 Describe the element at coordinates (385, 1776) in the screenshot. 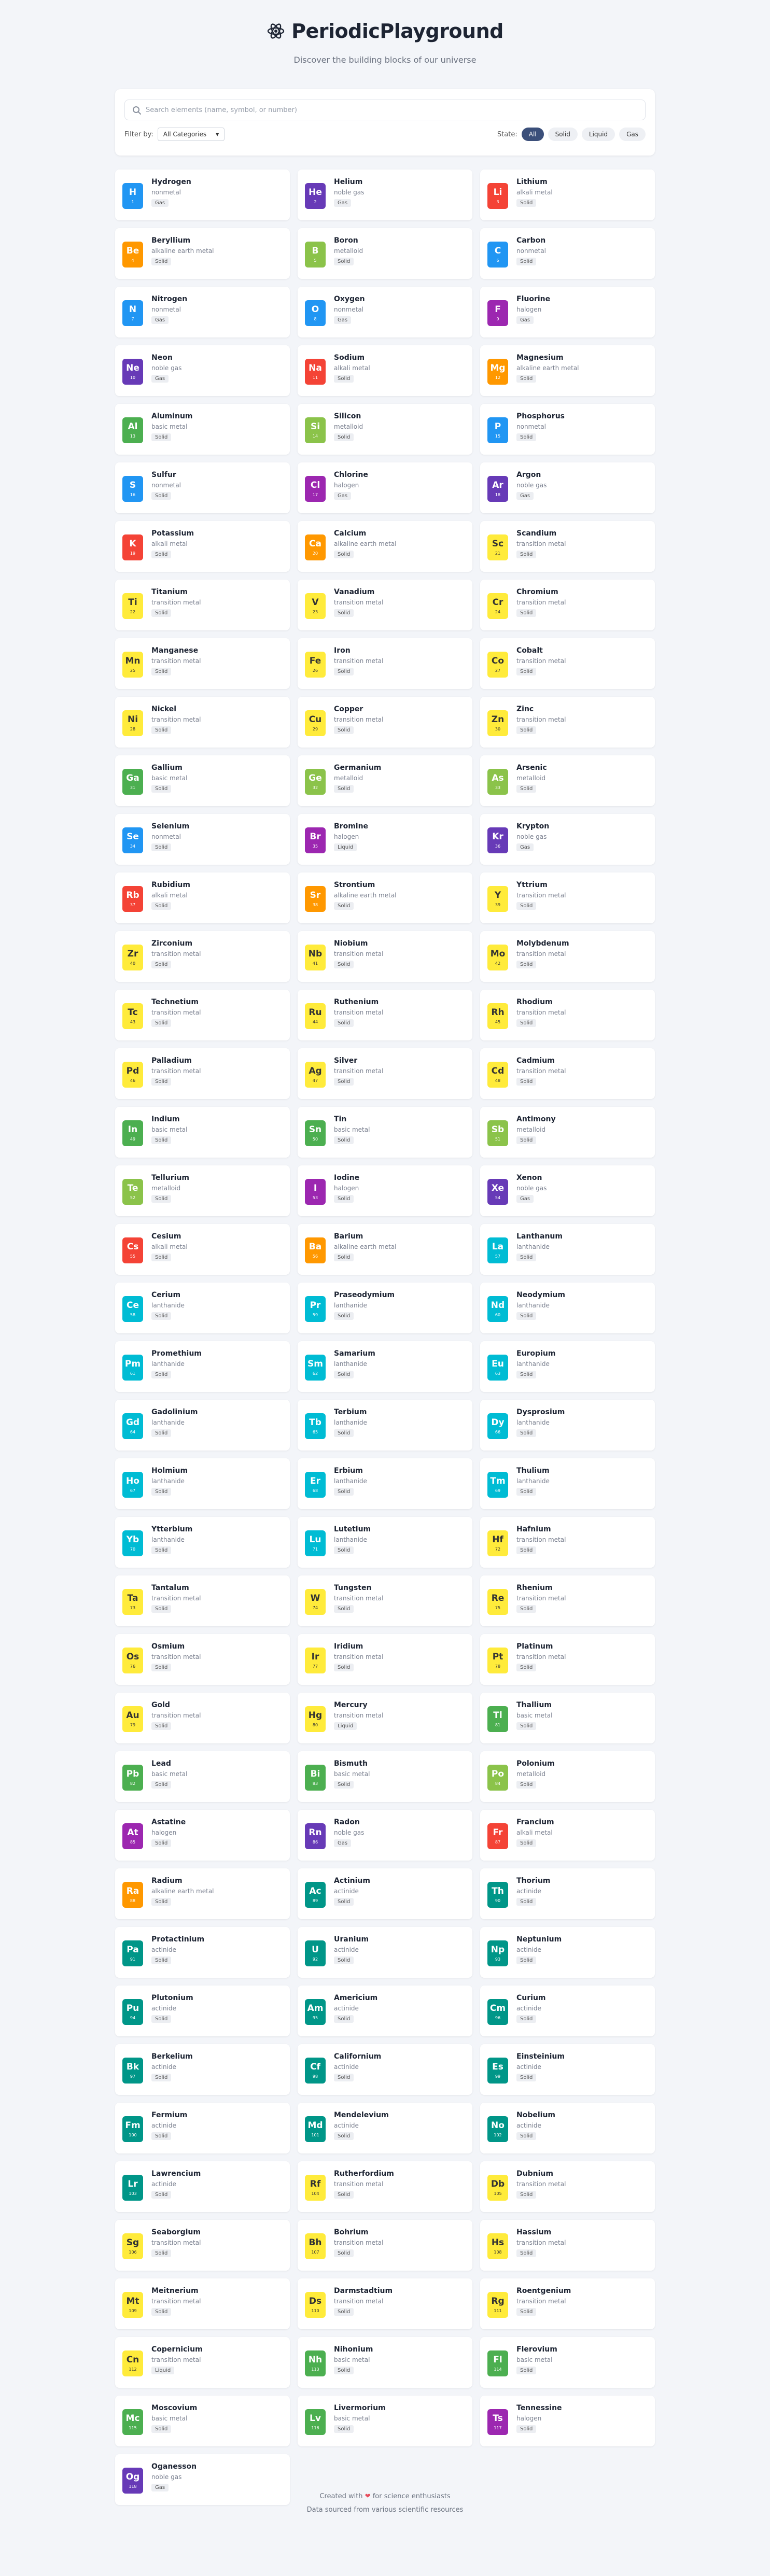

I see `element-card: Bi 83 Bismuth basic metal Solid` at that location.